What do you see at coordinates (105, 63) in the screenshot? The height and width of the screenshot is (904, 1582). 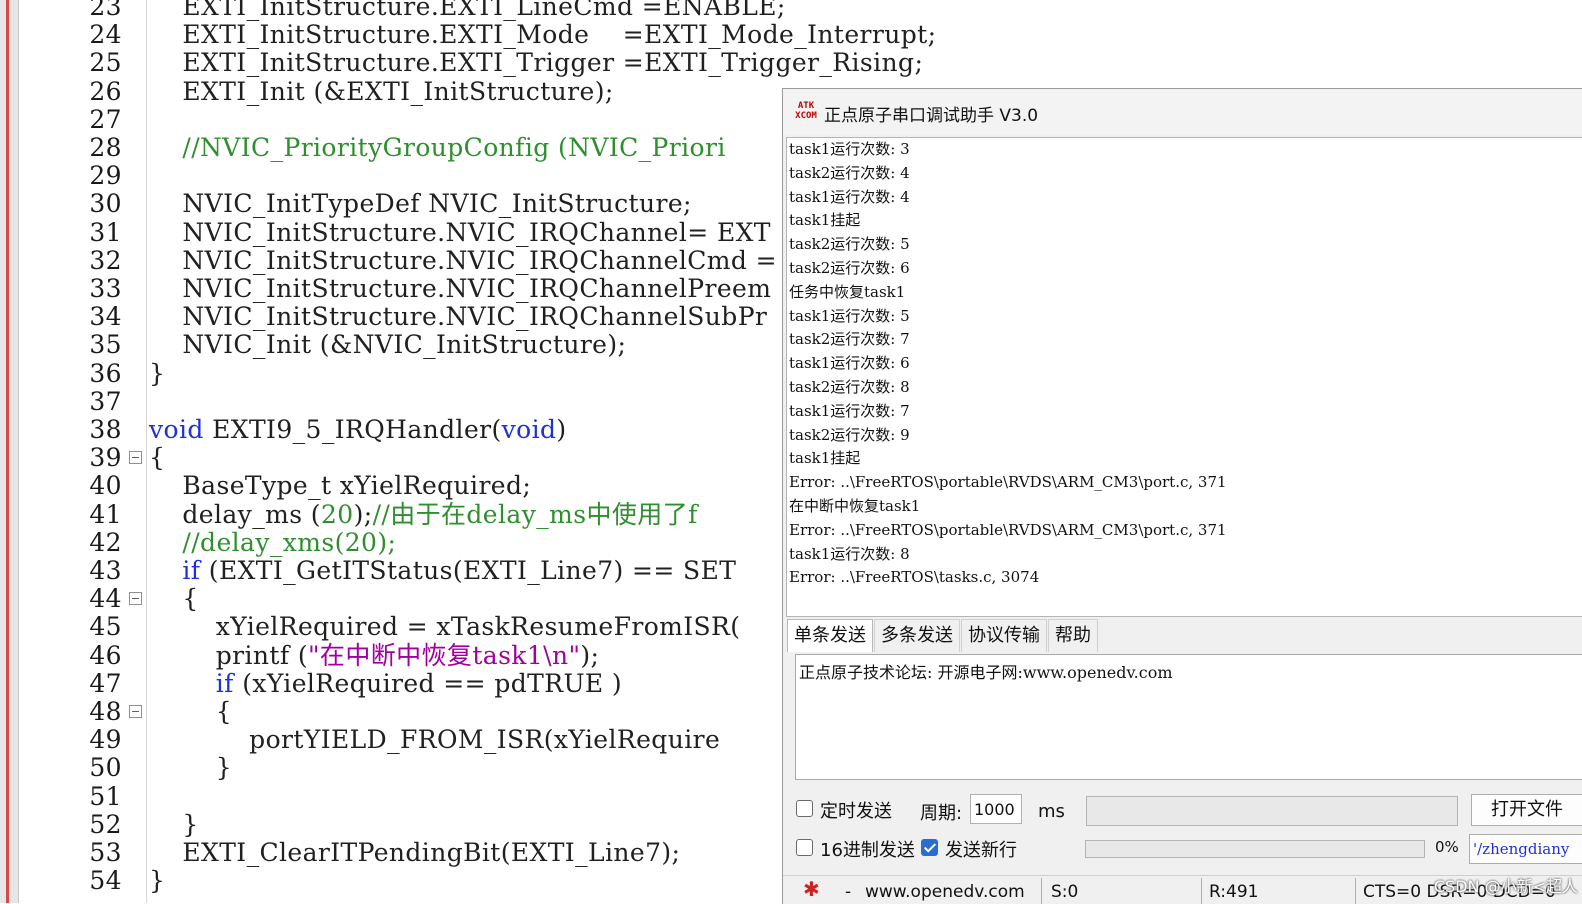 I see `line-number: 25` at bounding box center [105, 63].